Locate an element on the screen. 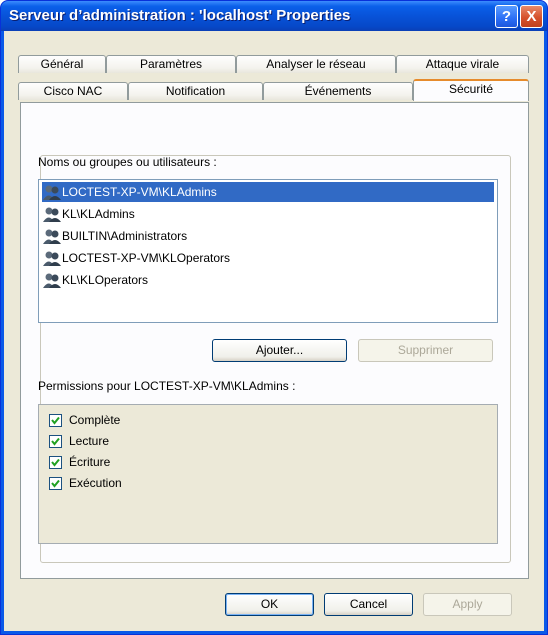  tab-attaque-virale: Attaque virale is located at coordinates (462, 64).